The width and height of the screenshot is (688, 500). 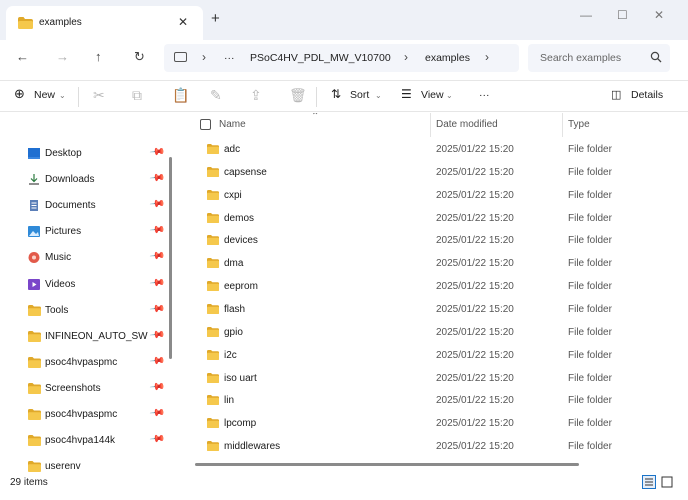 What do you see at coordinates (180, 95) in the screenshot?
I see `paste-icon: 📋` at bounding box center [180, 95].